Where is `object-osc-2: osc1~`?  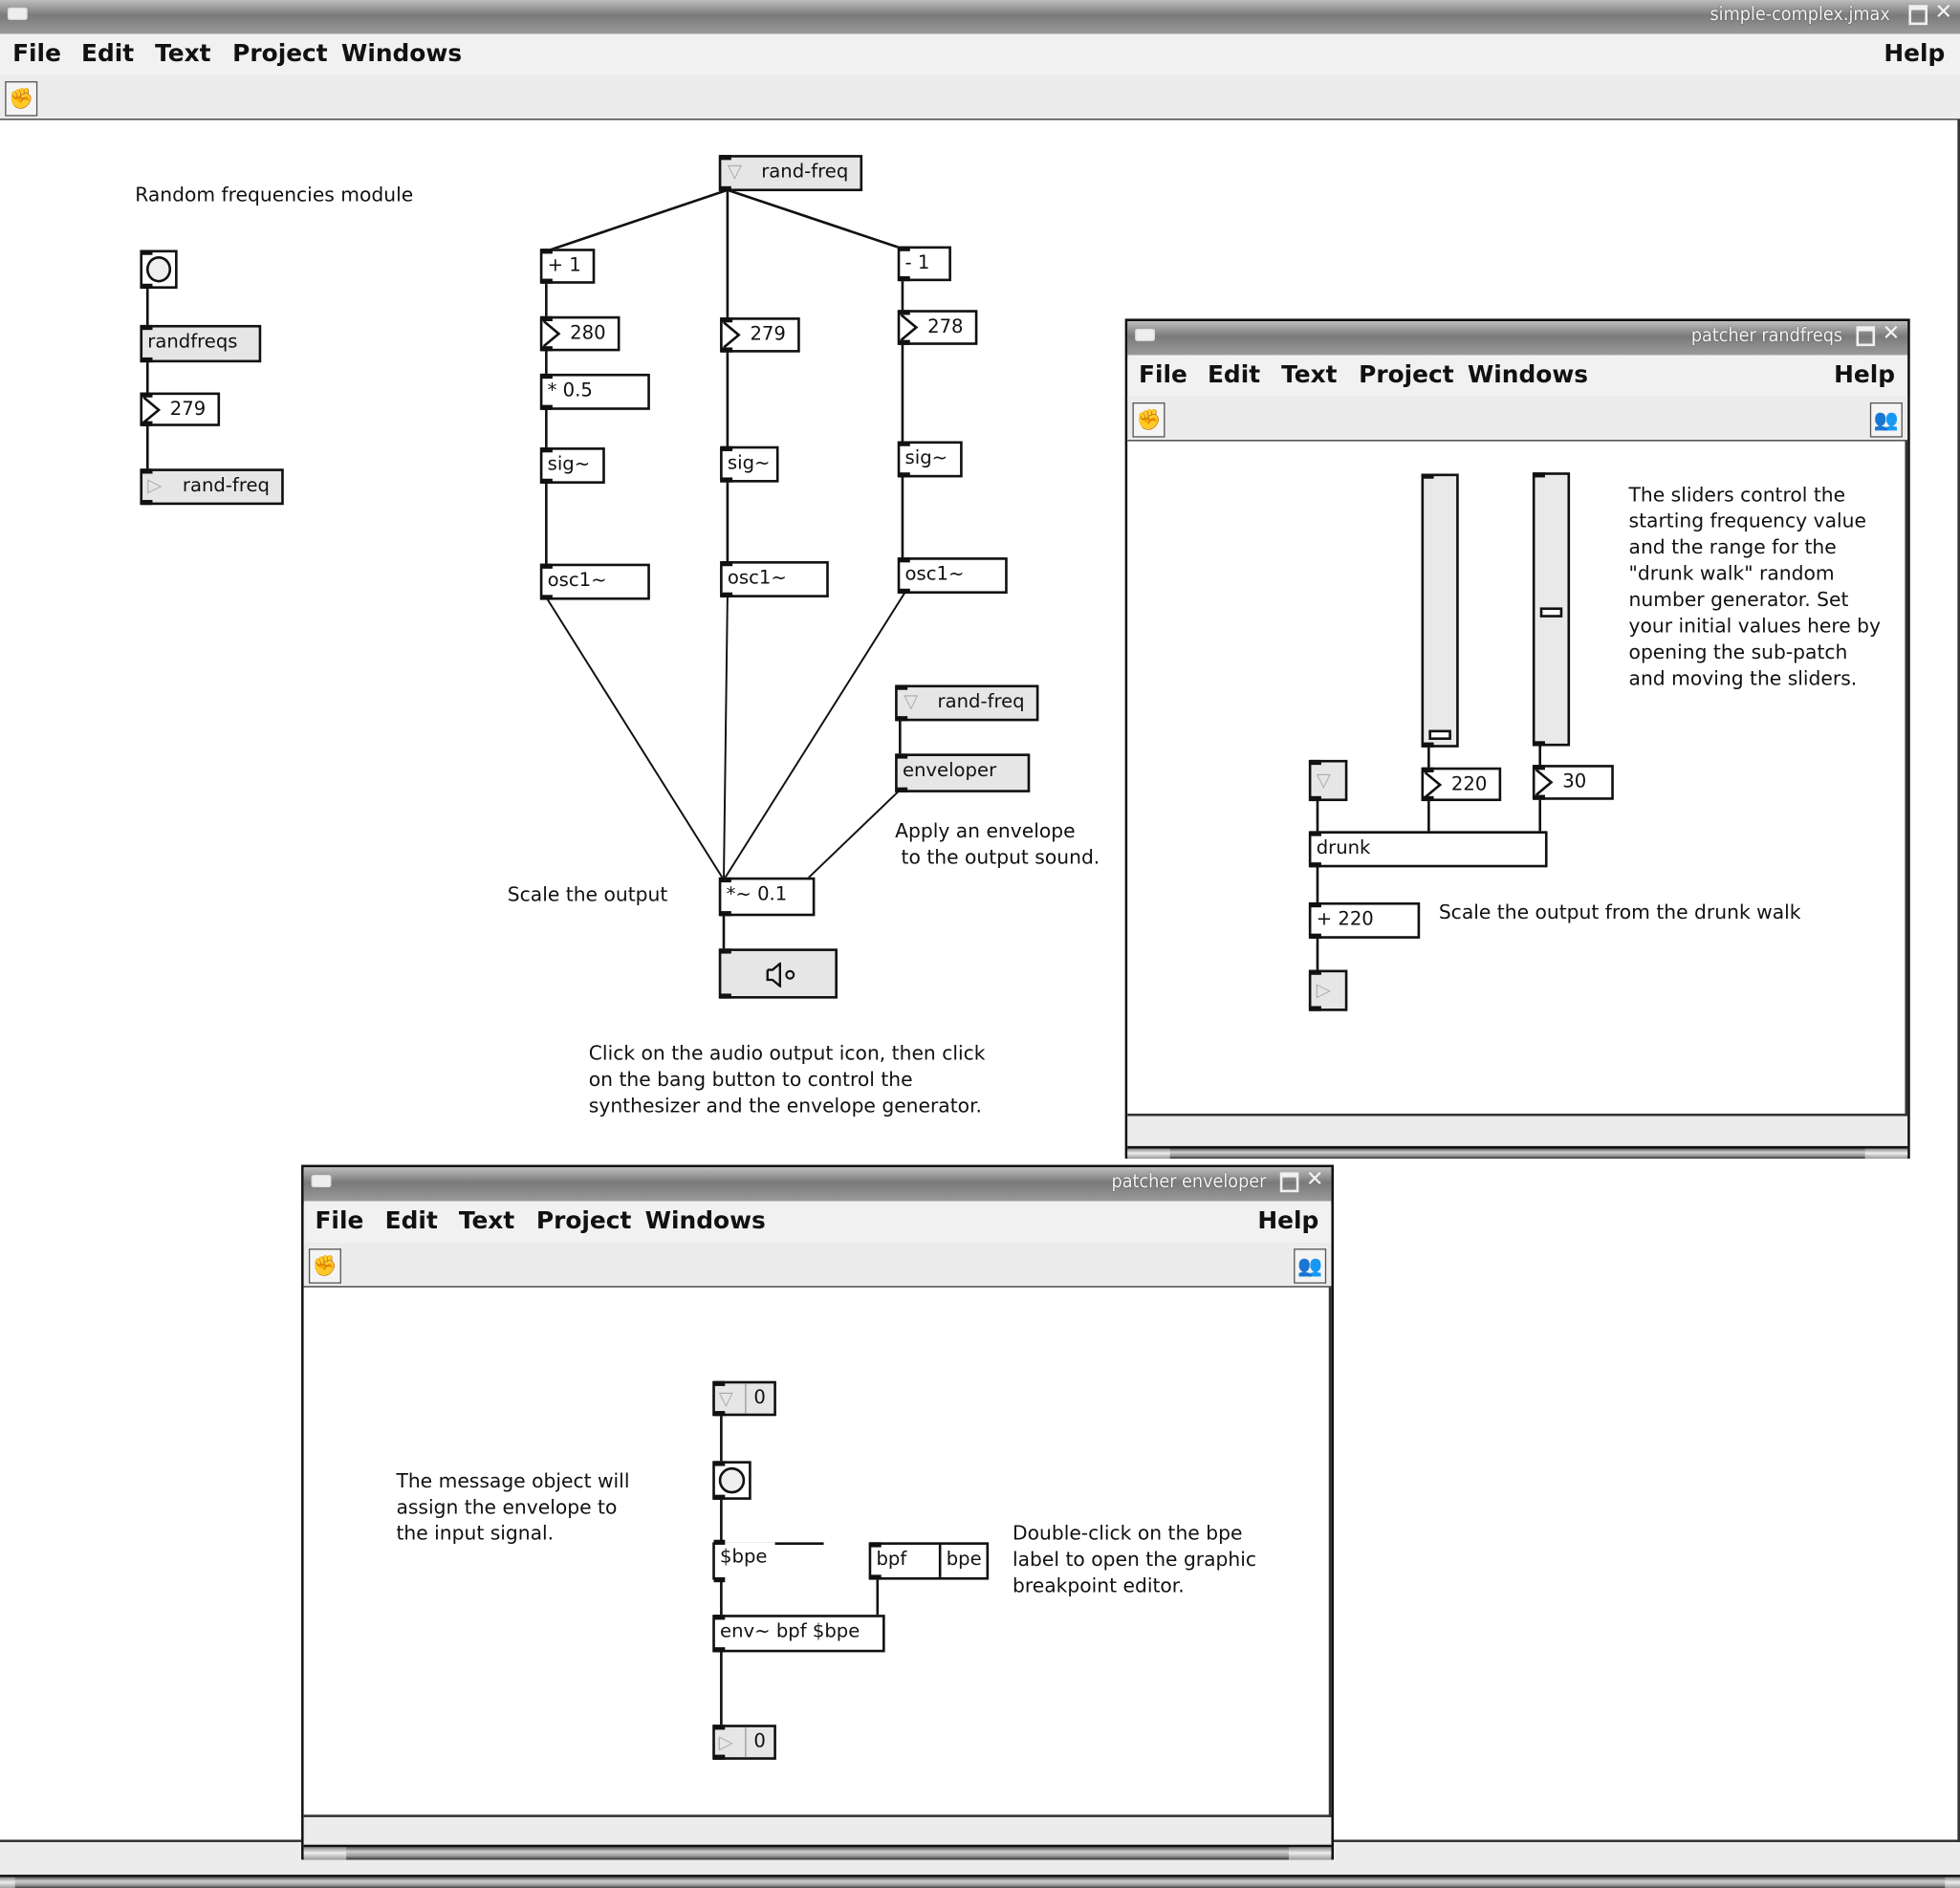 object-osc-2: osc1~ is located at coordinates (774, 579).